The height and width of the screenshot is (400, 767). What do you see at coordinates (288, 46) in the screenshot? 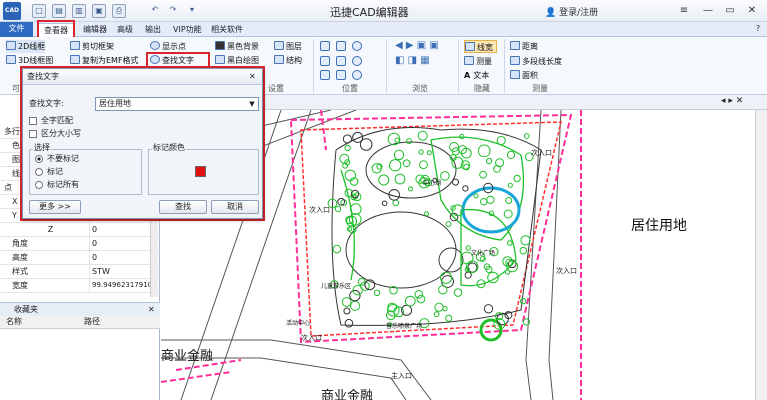
I see `layers-button: 图层` at bounding box center [288, 46].